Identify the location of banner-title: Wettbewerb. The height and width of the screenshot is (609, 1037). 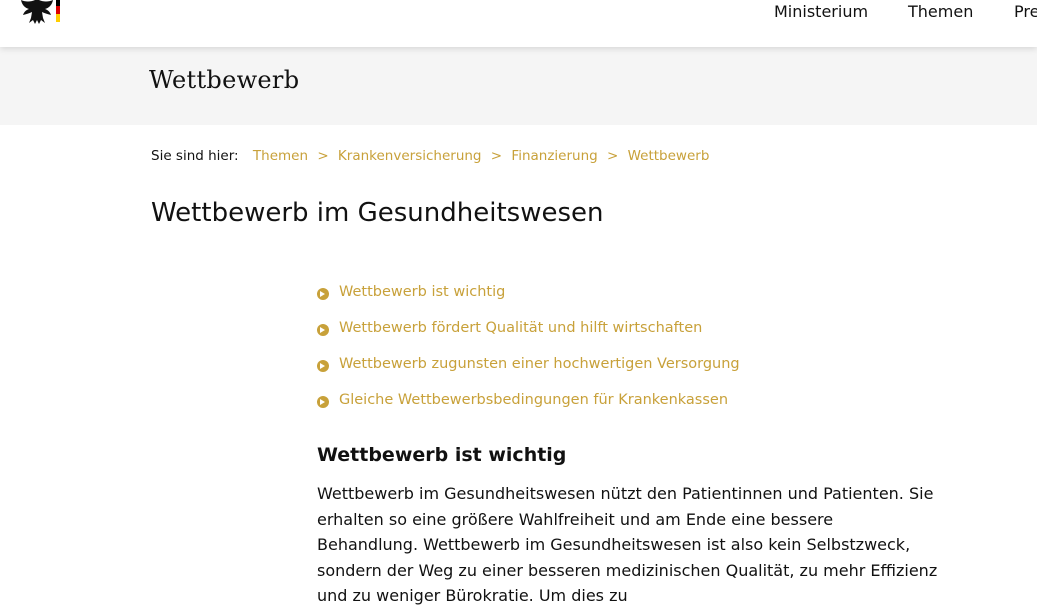
(224, 80).